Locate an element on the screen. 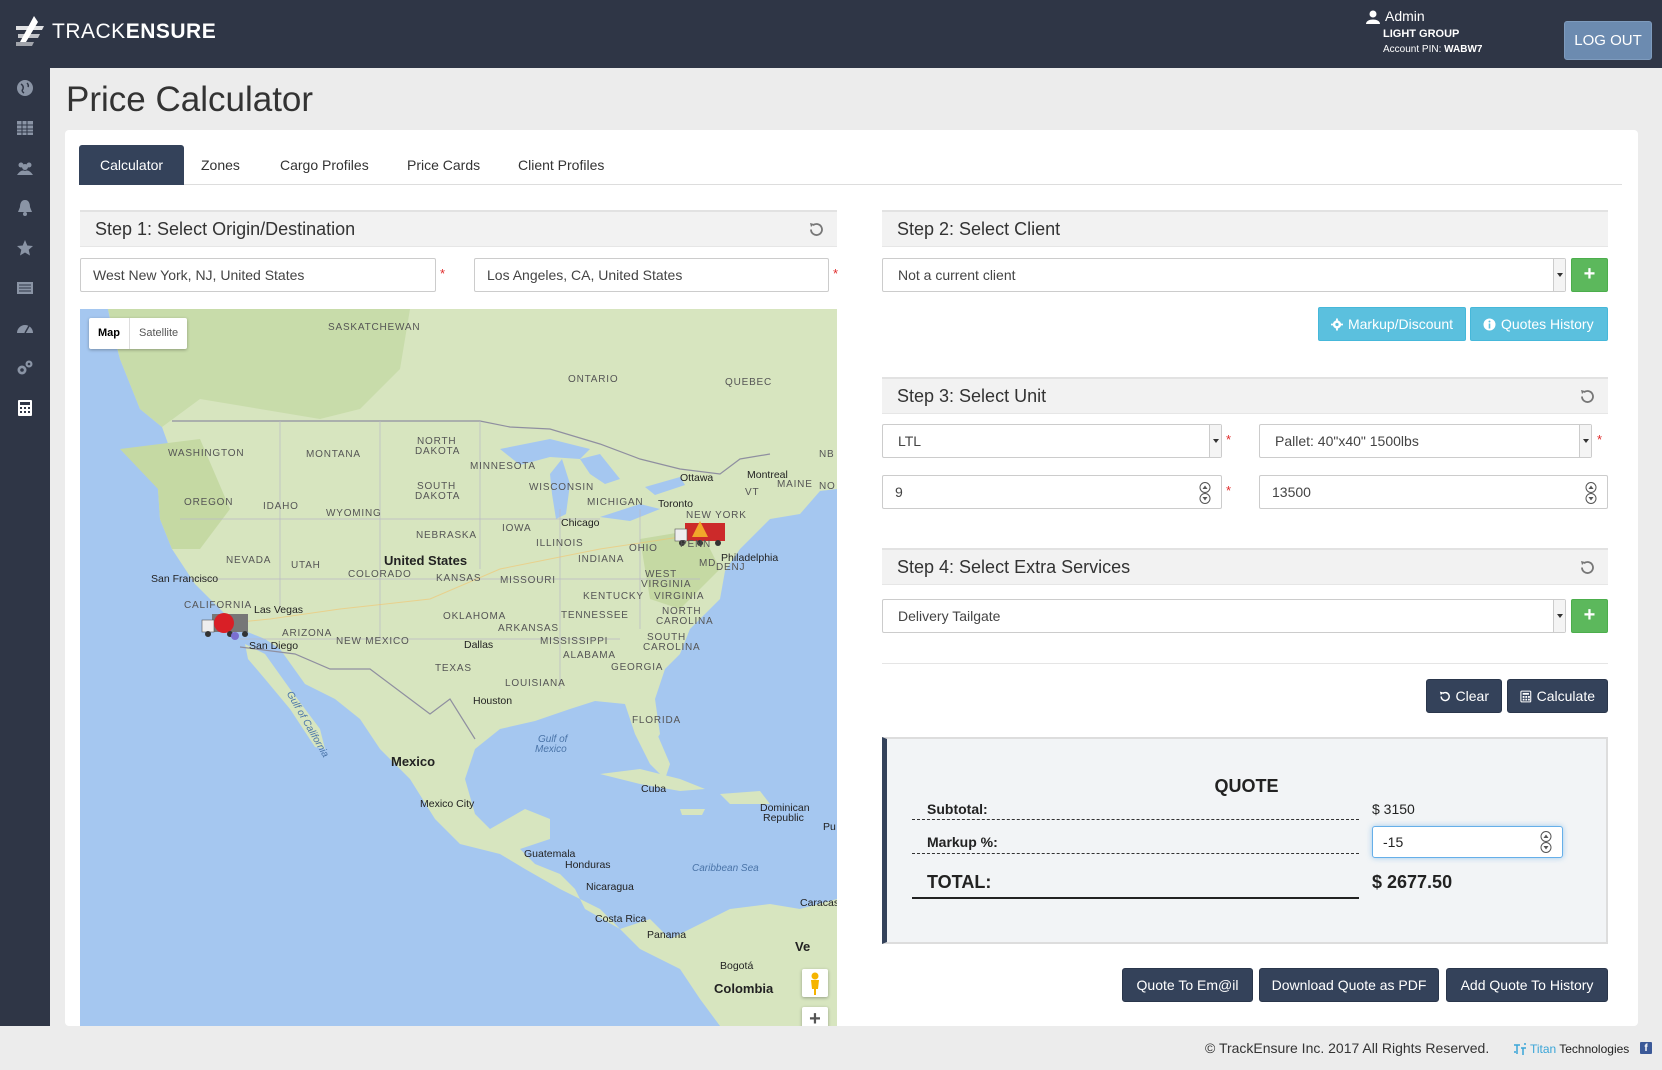 This screenshot has width=1662, height=1070. subtotal-value: $ 3150 is located at coordinates (1393, 809).